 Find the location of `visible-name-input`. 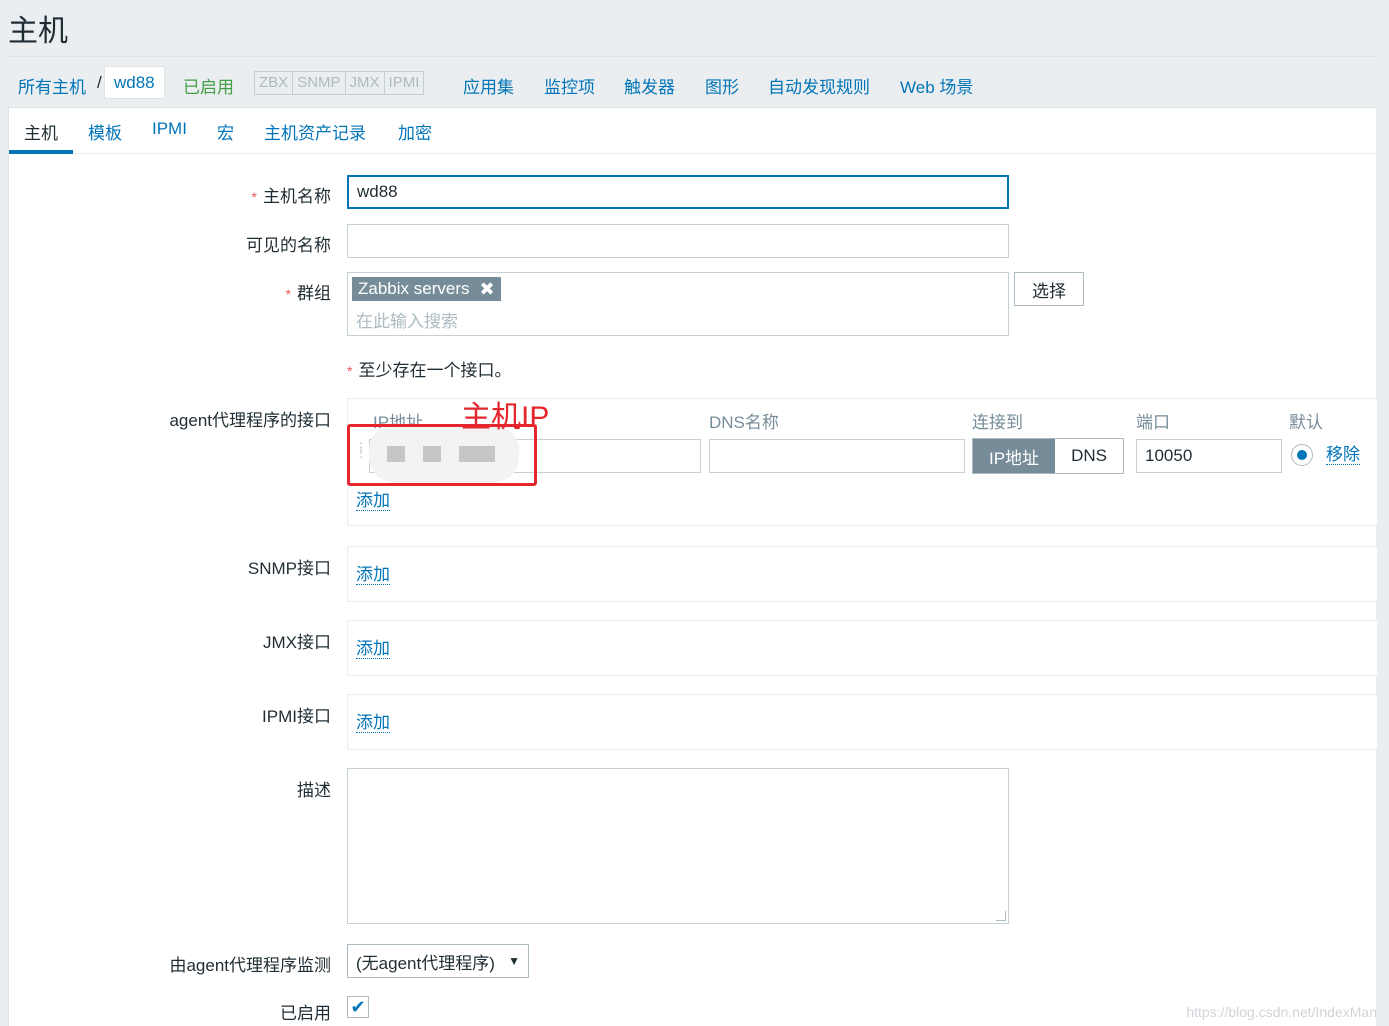

visible-name-input is located at coordinates (678, 241).